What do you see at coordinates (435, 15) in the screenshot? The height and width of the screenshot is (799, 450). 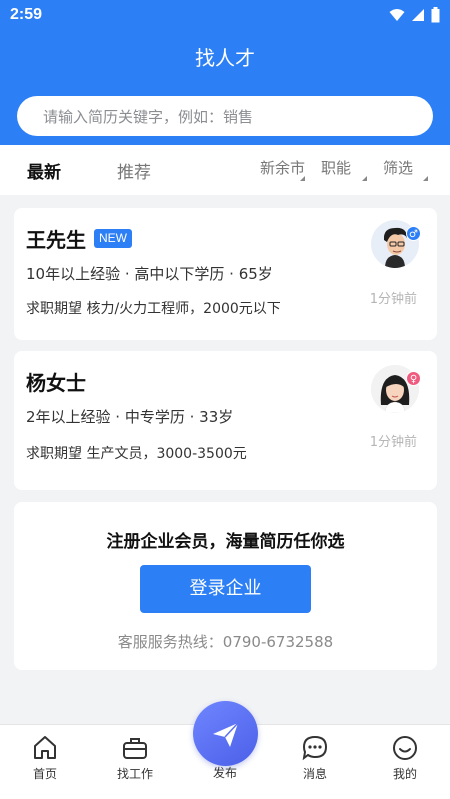 I see `battery-icon` at bounding box center [435, 15].